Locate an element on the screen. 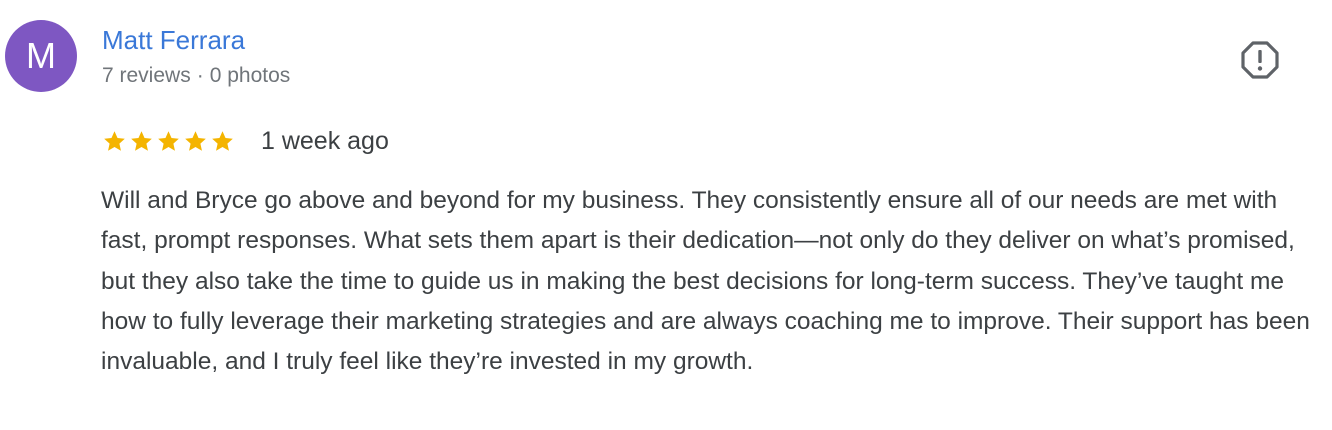 The height and width of the screenshot is (430, 1332). author-meta: 7 reviews · 0 photos is located at coordinates (196, 76).